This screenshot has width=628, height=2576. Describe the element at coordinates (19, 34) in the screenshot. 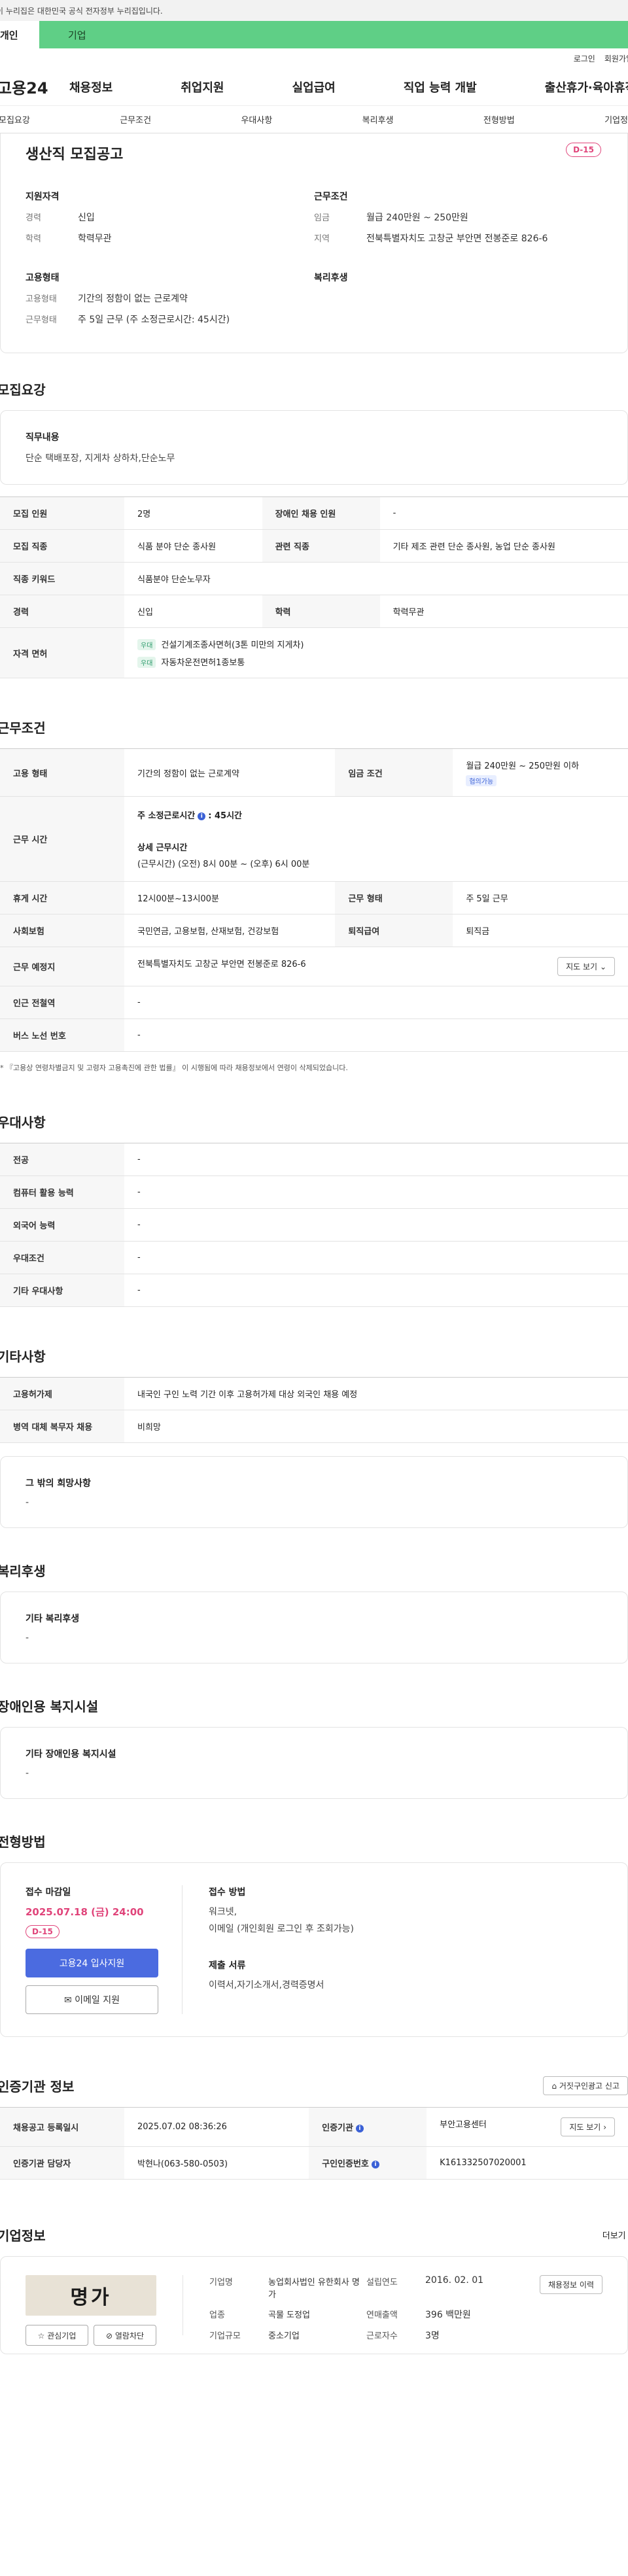

I see `tab-personal: 개인` at that location.